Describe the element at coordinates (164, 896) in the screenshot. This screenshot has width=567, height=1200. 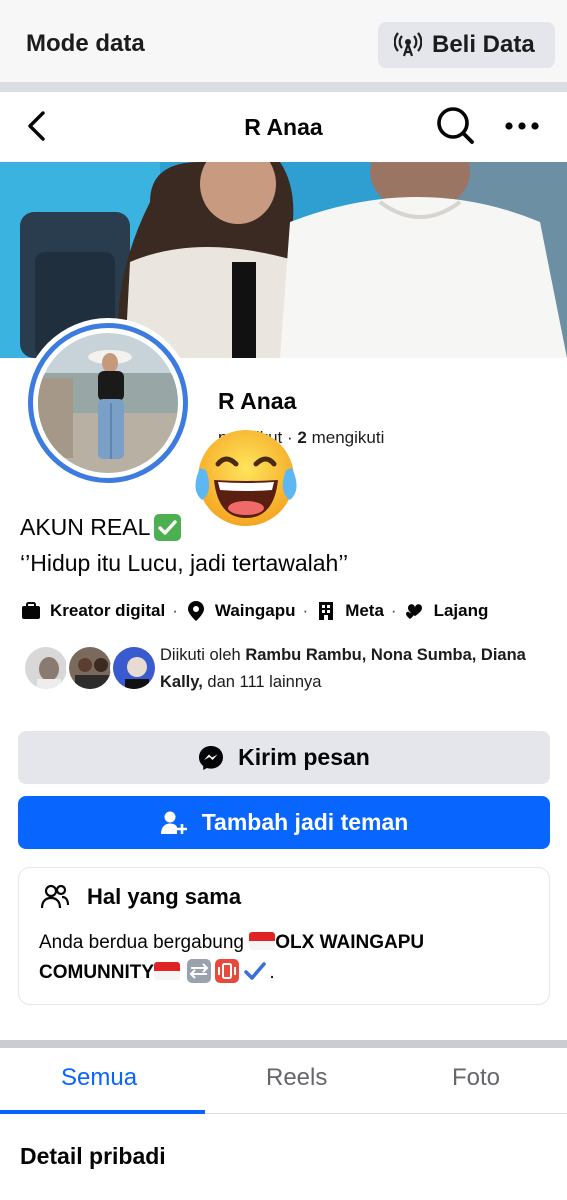
I see `things-in-common-title: Hal yang sama` at that location.